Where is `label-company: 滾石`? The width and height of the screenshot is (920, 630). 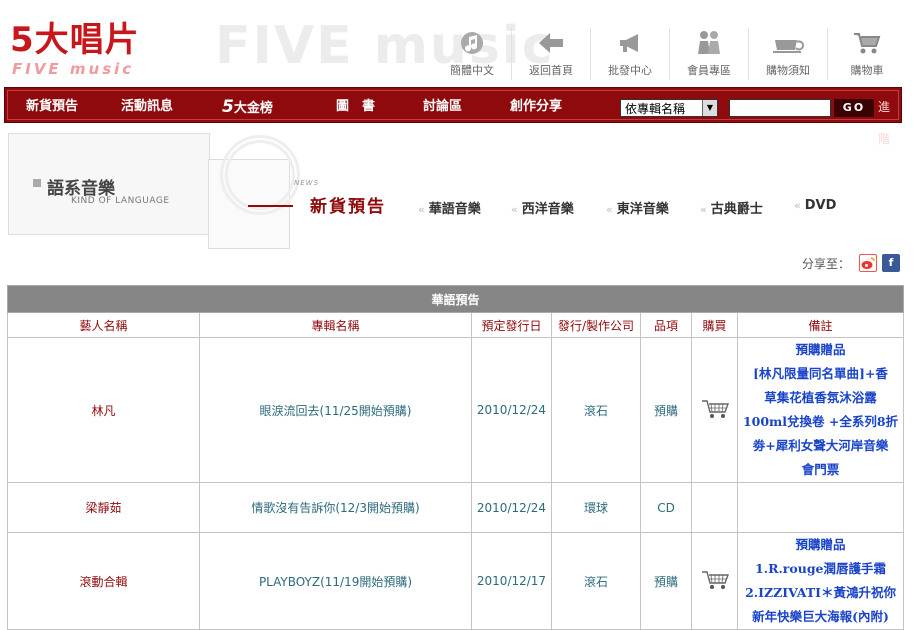 label-company: 滾石 is located at coordinates (596, 410).